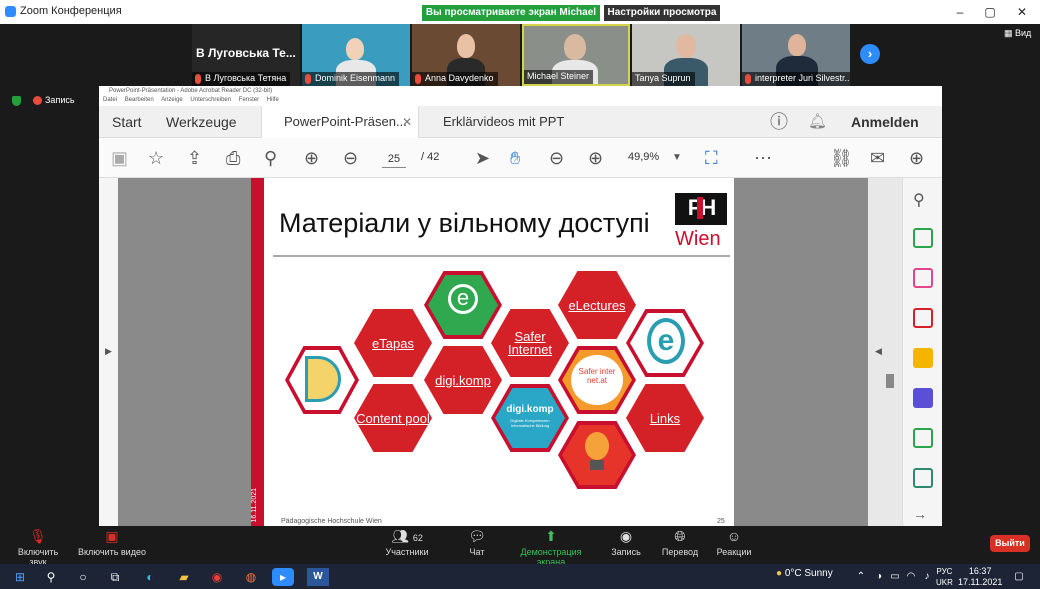  I want to click on volume-icon: ♪, so click(927, 577).